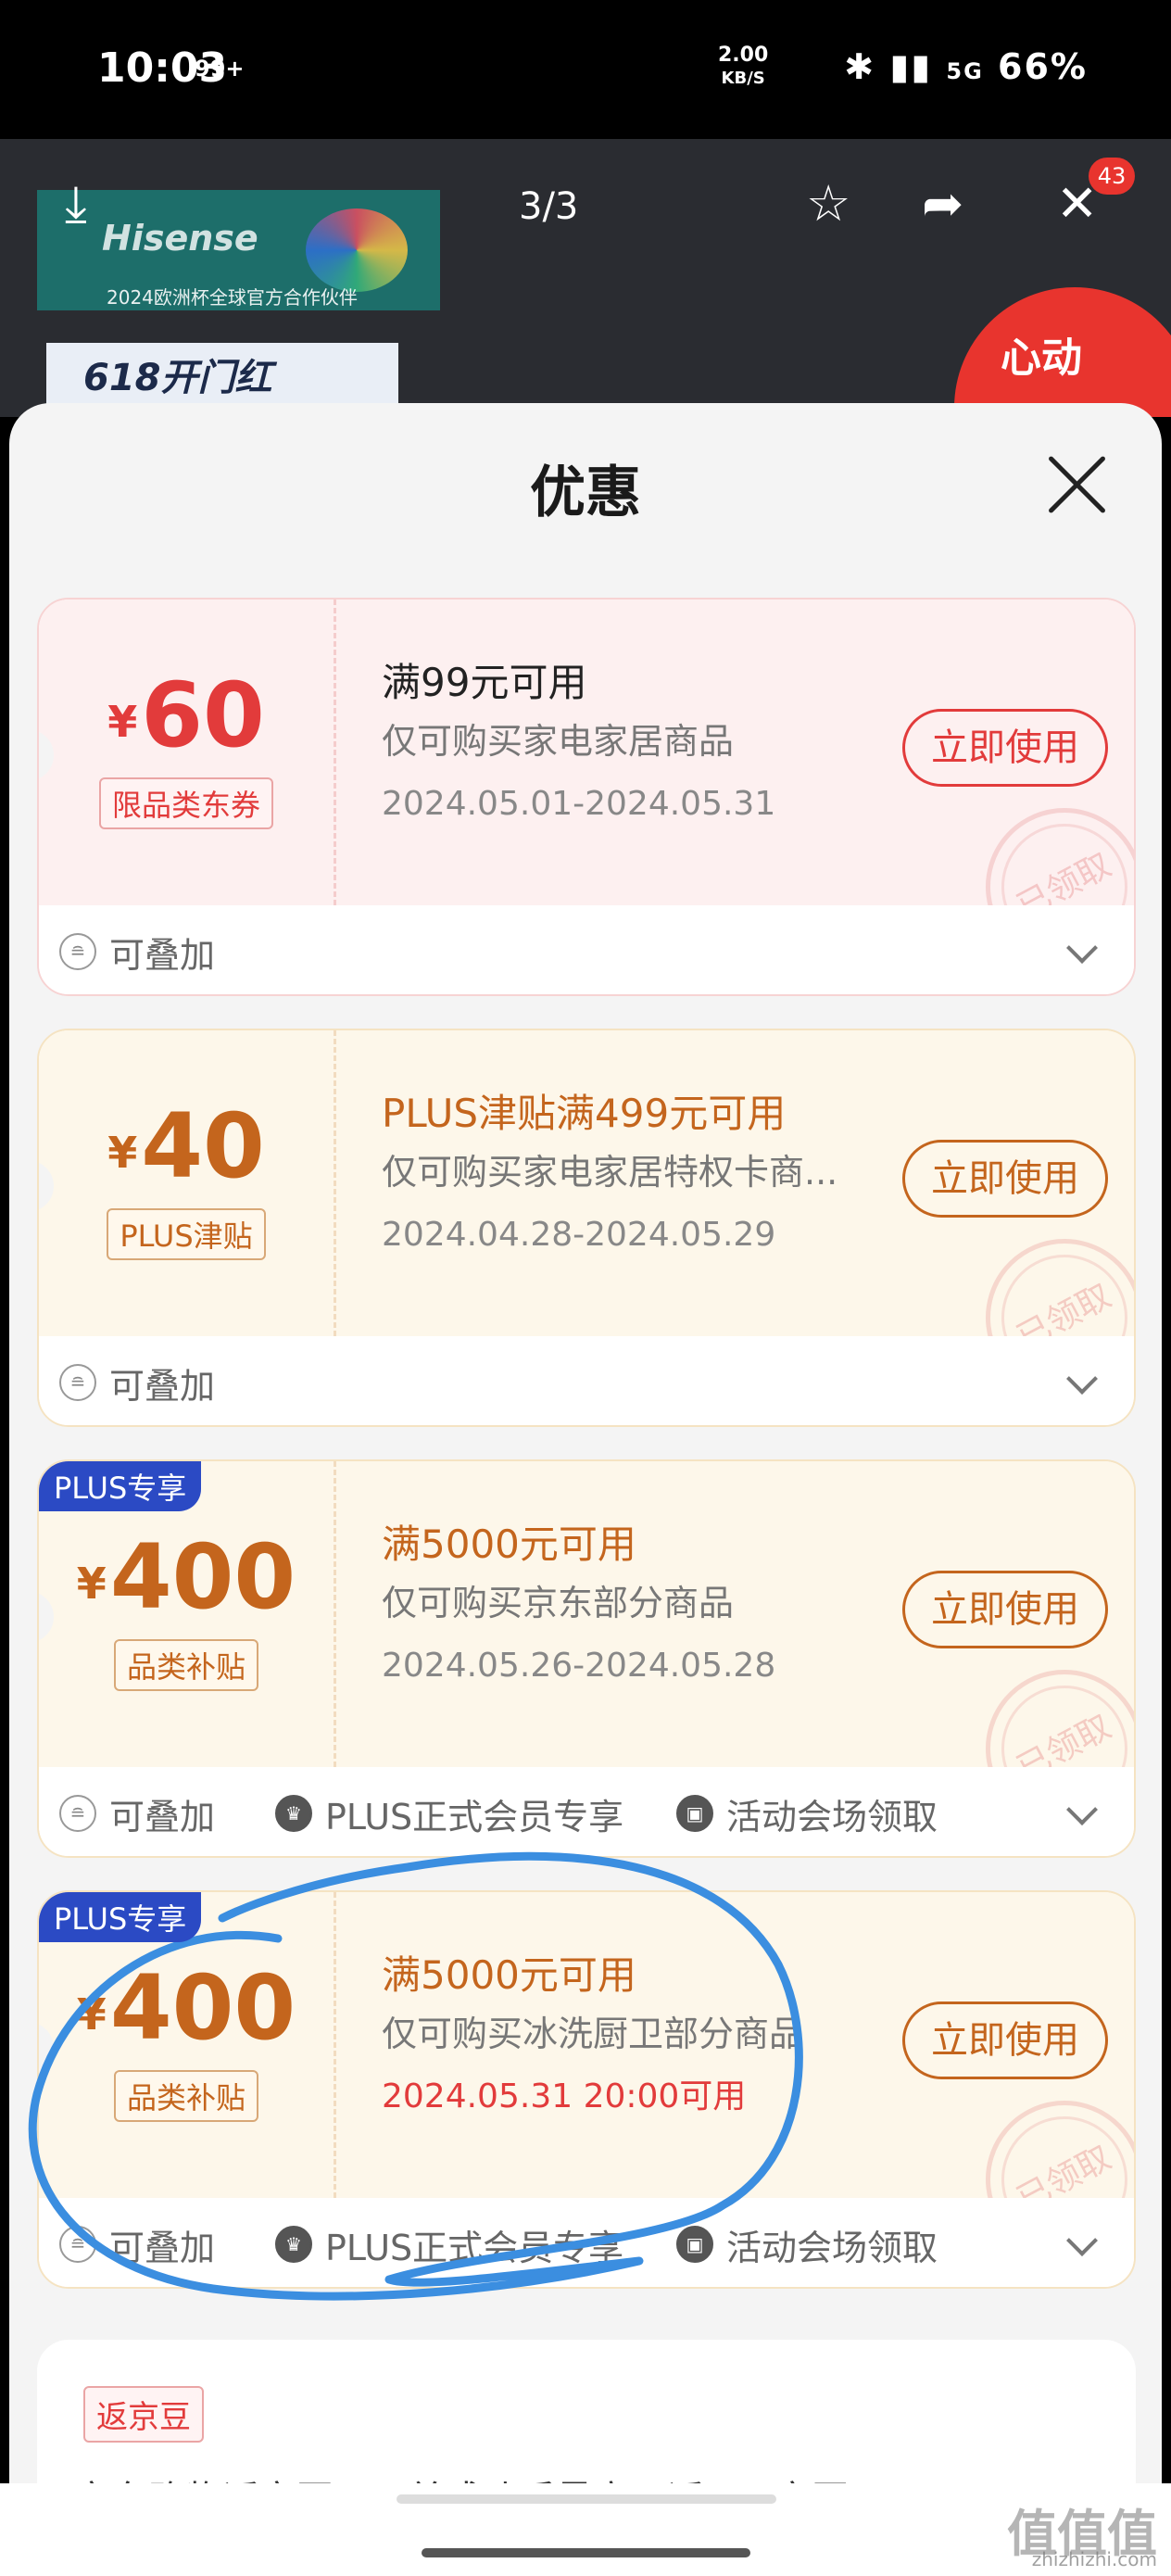  I want to click on coupon-type: 品类补贴, so click(187, 2096).